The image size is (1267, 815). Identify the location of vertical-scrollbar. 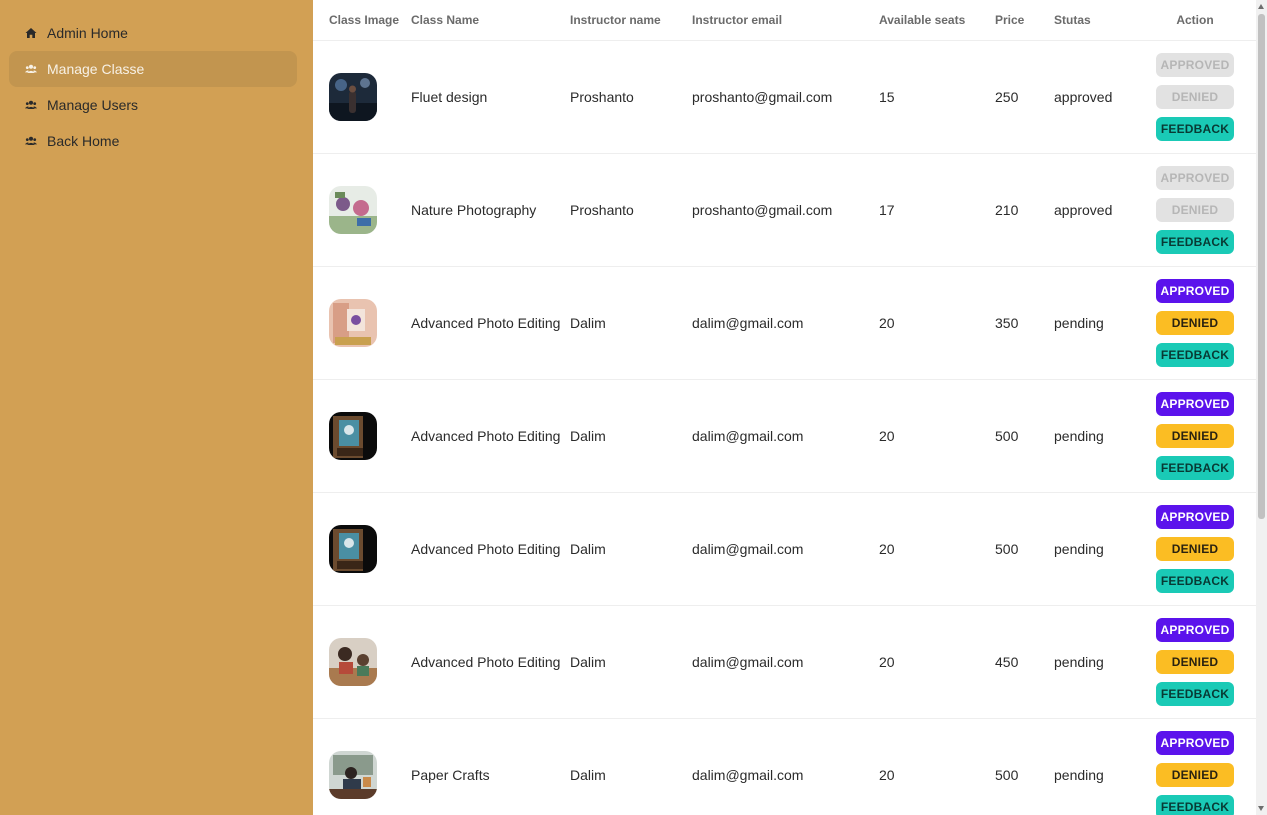
(1261, 407).